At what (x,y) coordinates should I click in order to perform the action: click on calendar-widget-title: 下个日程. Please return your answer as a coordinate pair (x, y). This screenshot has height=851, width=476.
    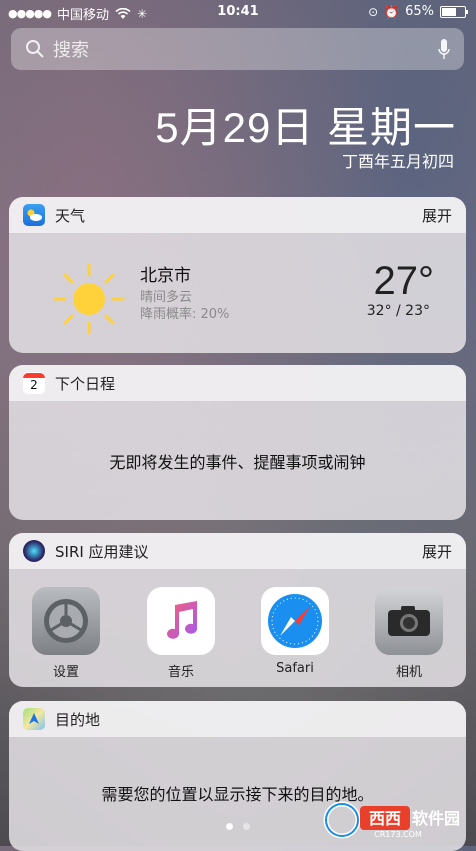
    Looking at the image, I should click on (85, 383).